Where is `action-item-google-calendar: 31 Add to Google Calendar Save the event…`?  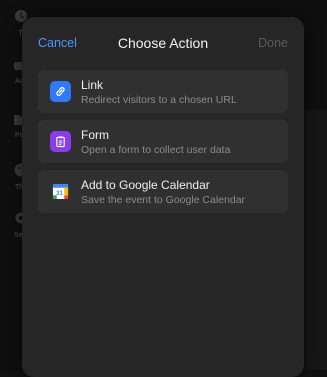
action-item-google-calendar: 31 Add to Google Calendar Save the event… is located at coordinates (163, 191).